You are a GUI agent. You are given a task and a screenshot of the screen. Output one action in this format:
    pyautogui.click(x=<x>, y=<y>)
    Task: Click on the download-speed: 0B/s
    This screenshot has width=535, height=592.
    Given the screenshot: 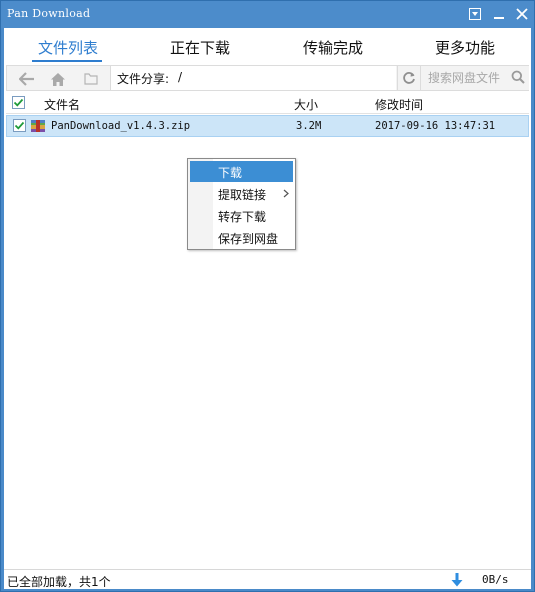 What is the action you would take?
    pyautogui.click(x=495, y=579)
    